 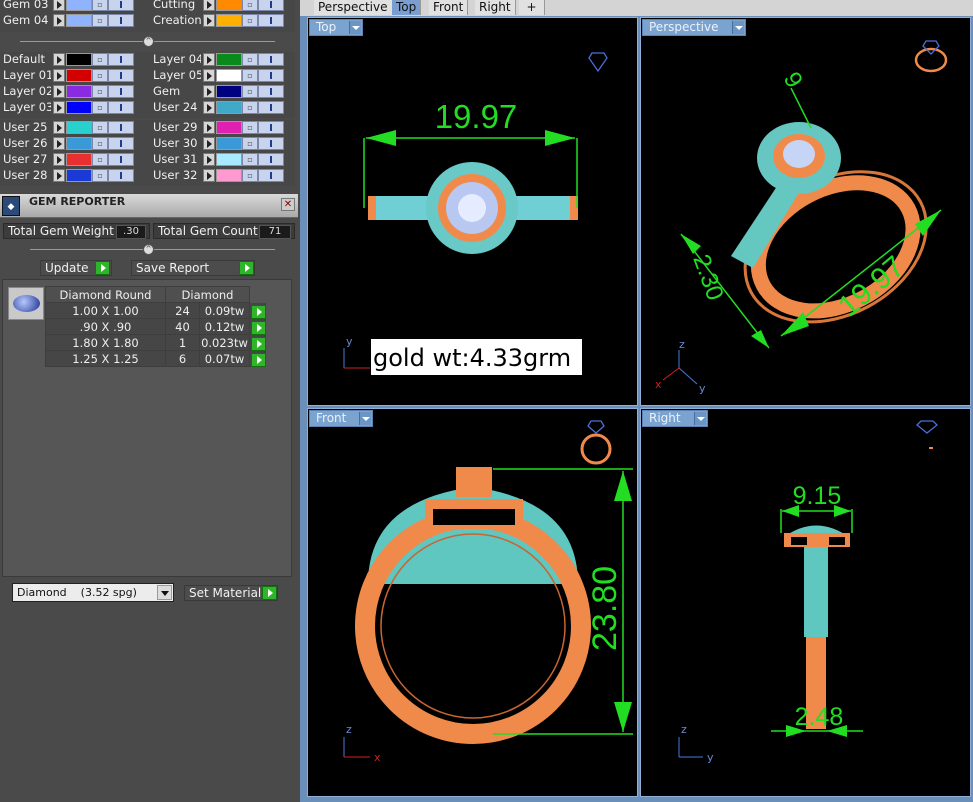 What do you see at coordinates (449, 7) in the screenshot?
I see `tab-front: Front` at bounding box center [449, 7].